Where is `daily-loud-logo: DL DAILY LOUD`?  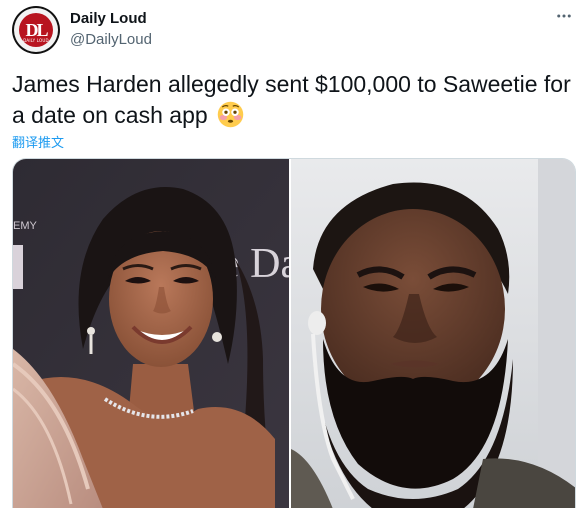 daily-loud-logo: DL DAILY LOUD is located at coordinates (36, 30).